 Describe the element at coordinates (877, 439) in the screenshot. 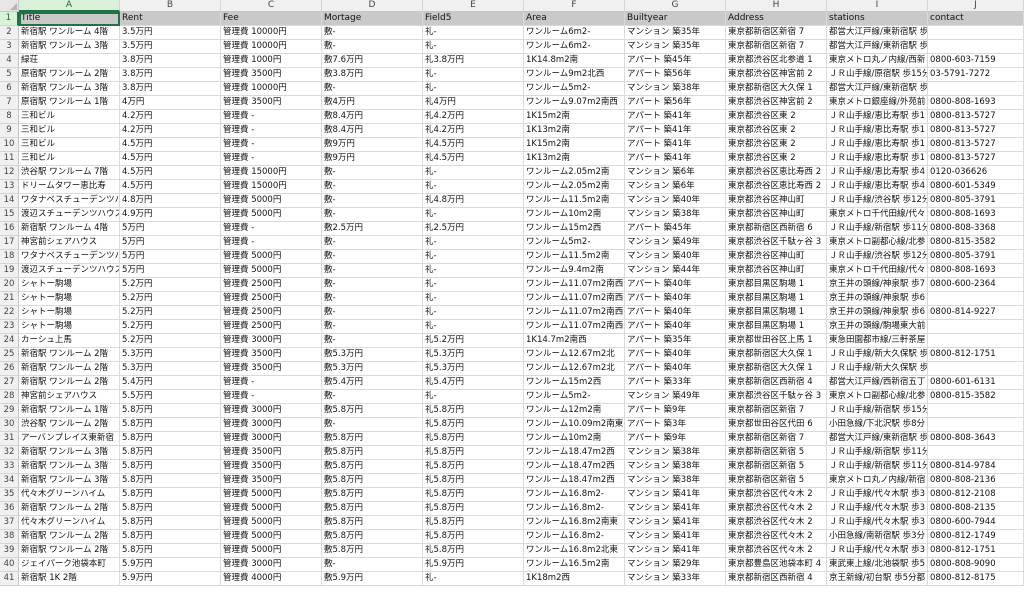

I see `cell-i31: 都営大江戸線/東新宿駅 歩` at that location.